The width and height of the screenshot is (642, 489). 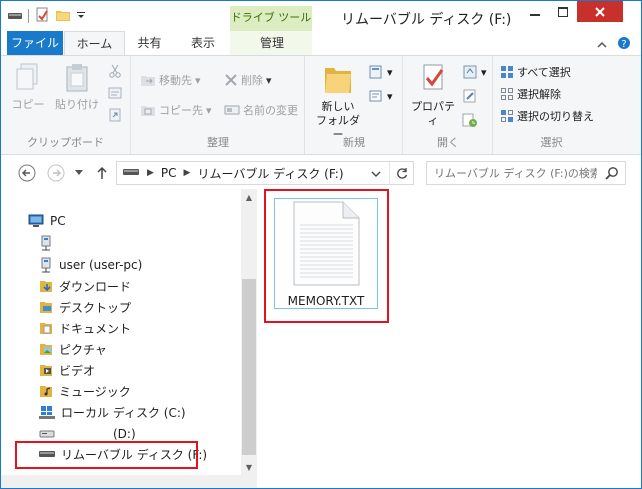 What do you see at coordinates (176, 110) in the screenshot?
I see `copy-to-button: コピー先 ▾` at bounding box center [176, 110].